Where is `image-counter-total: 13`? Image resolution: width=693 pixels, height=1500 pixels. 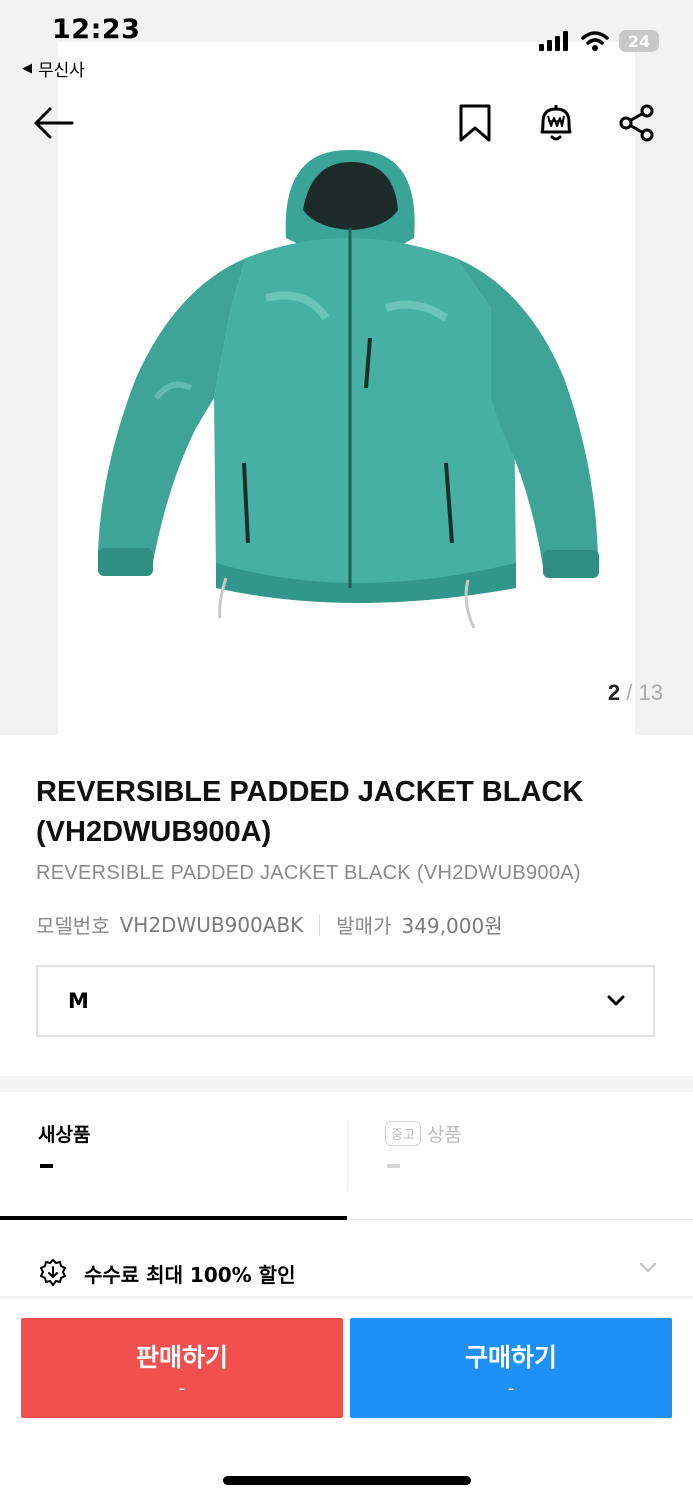
image-counter-total: 13 is located at coordinates (650, 692).